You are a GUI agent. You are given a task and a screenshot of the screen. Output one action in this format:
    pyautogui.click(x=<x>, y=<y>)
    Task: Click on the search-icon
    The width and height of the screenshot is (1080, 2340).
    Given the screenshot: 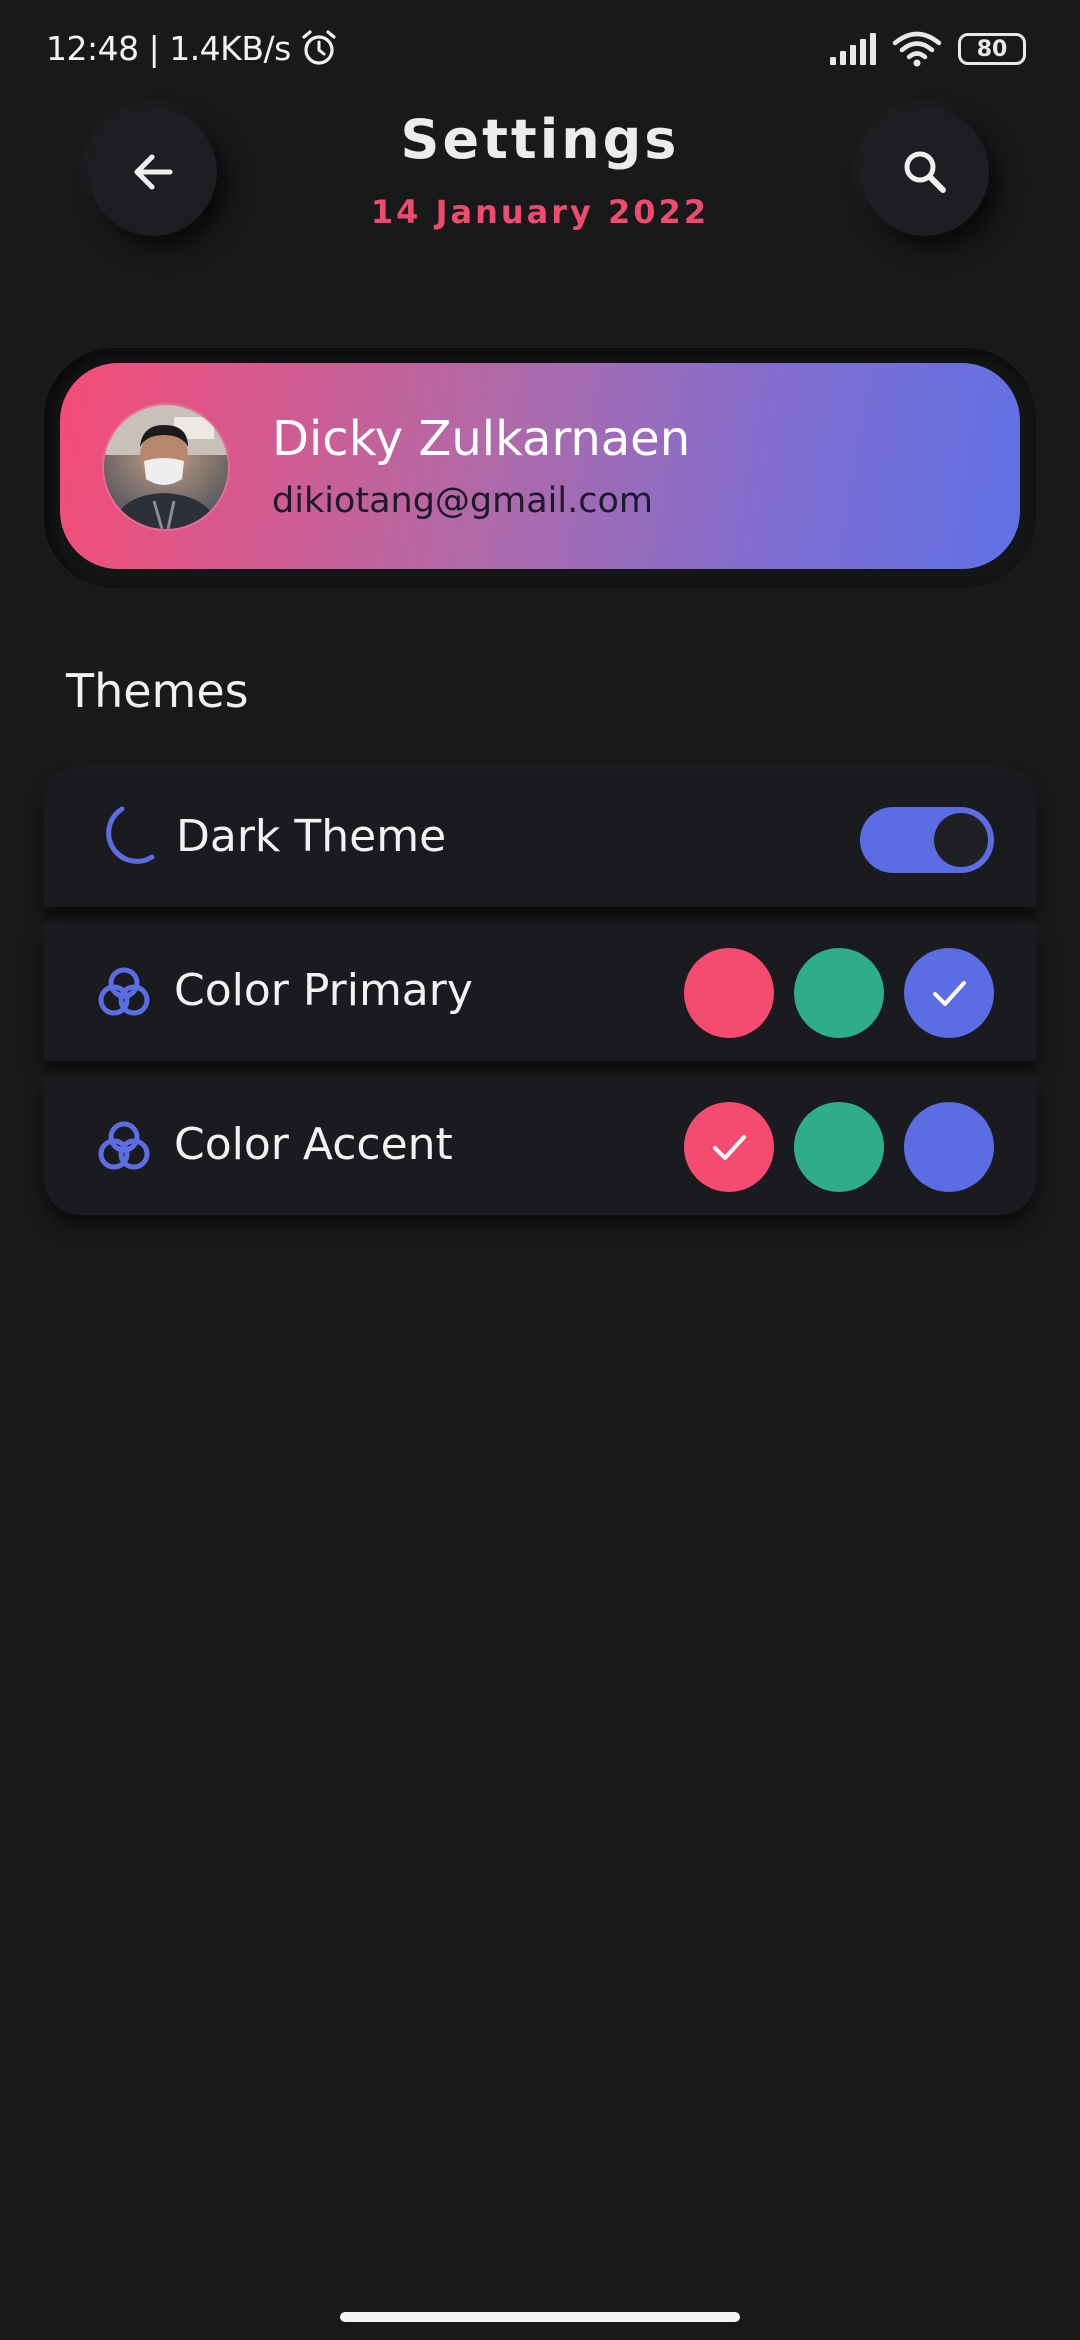 What is the action you would take?
    pyautogui.click(x=925, y=172)
    